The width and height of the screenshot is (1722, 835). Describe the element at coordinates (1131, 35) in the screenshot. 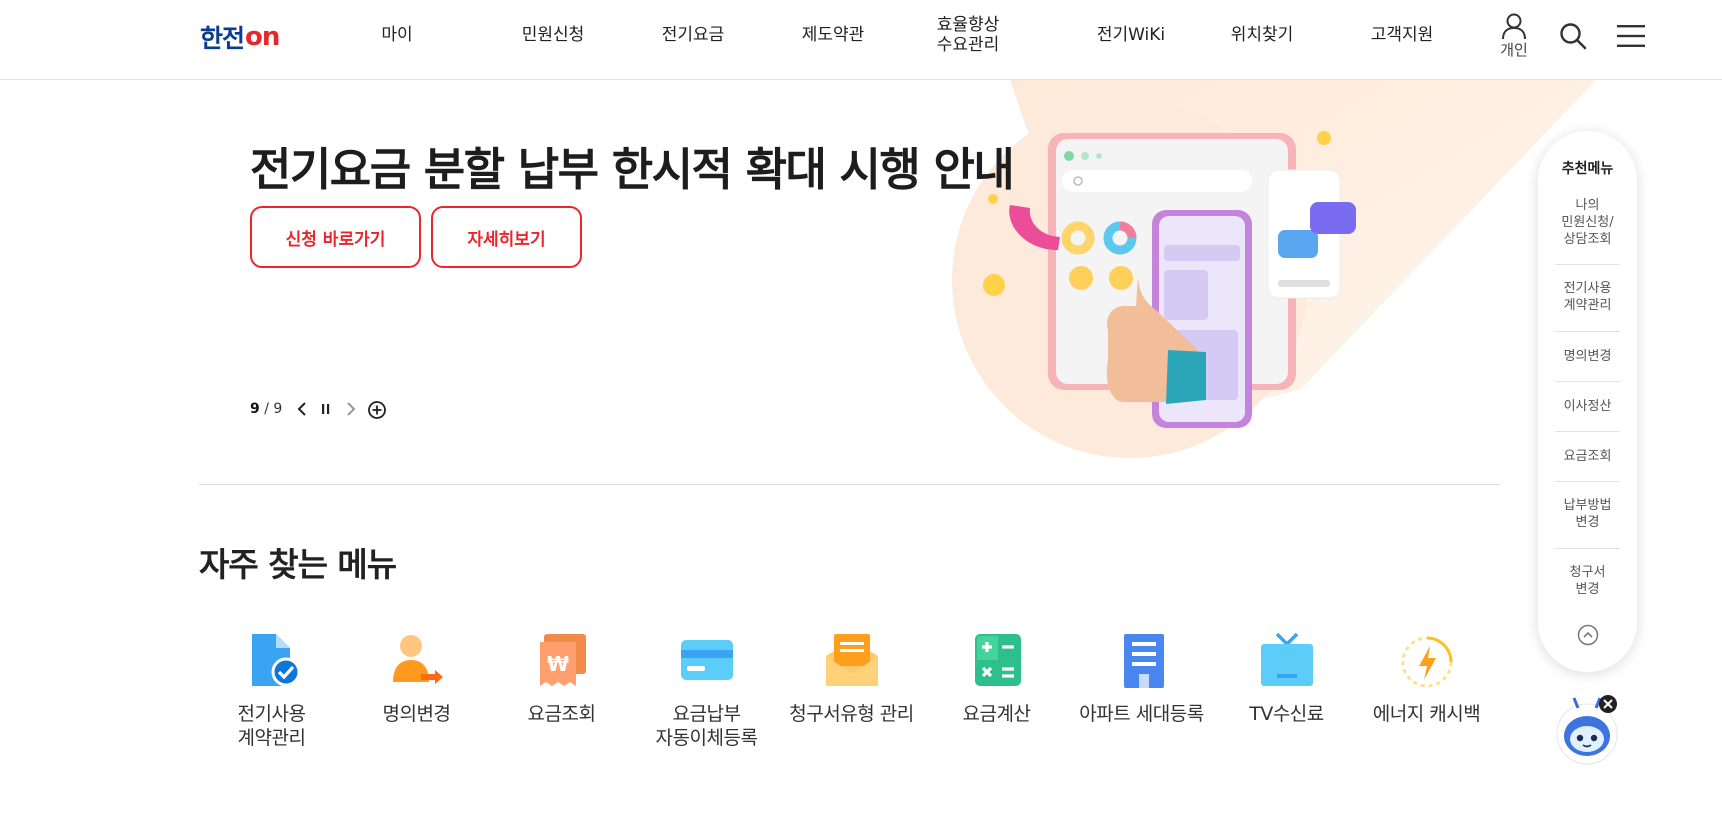

I see `nav-item-wiki: 전기WiKi` at that location.